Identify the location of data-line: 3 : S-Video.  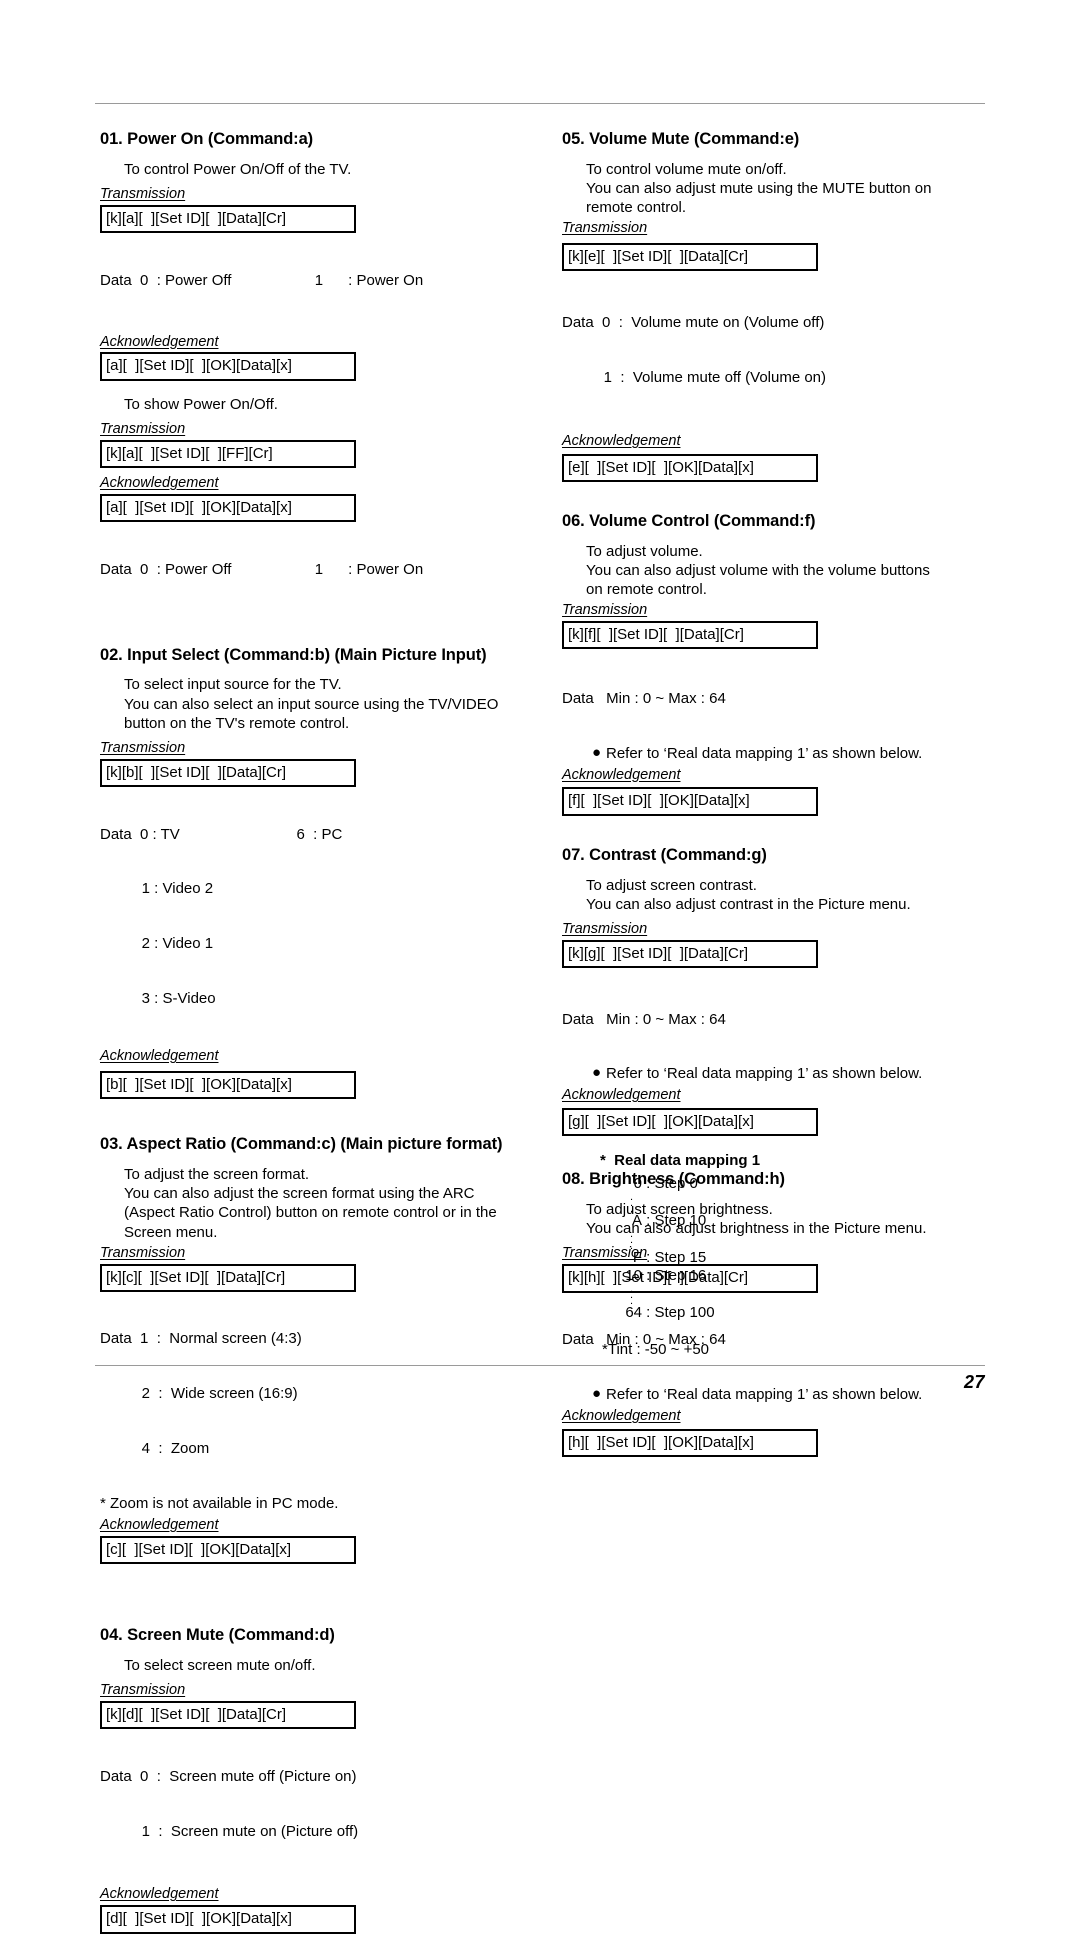
(158, 999).